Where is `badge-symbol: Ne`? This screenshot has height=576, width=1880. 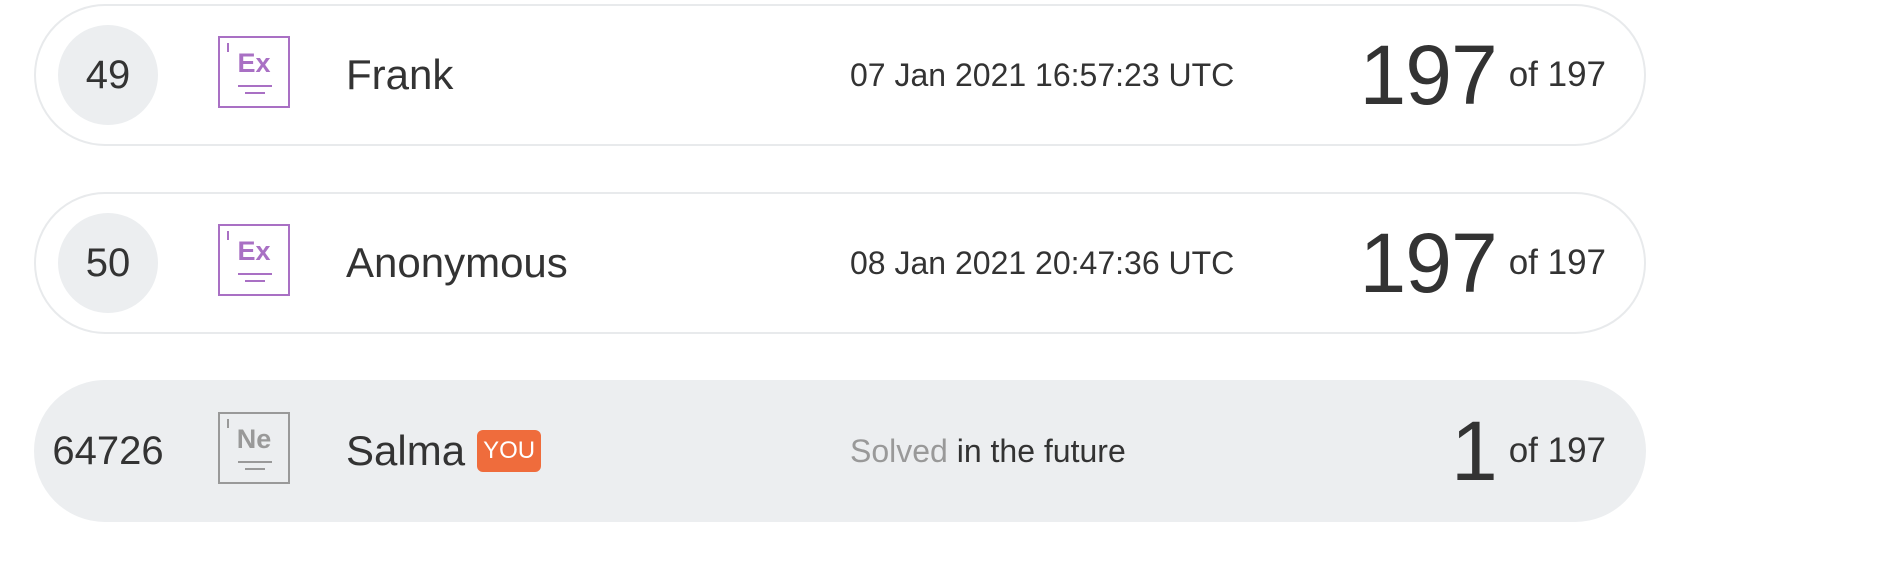 badge-symbol: Ne is located at coordinates (254, 439).